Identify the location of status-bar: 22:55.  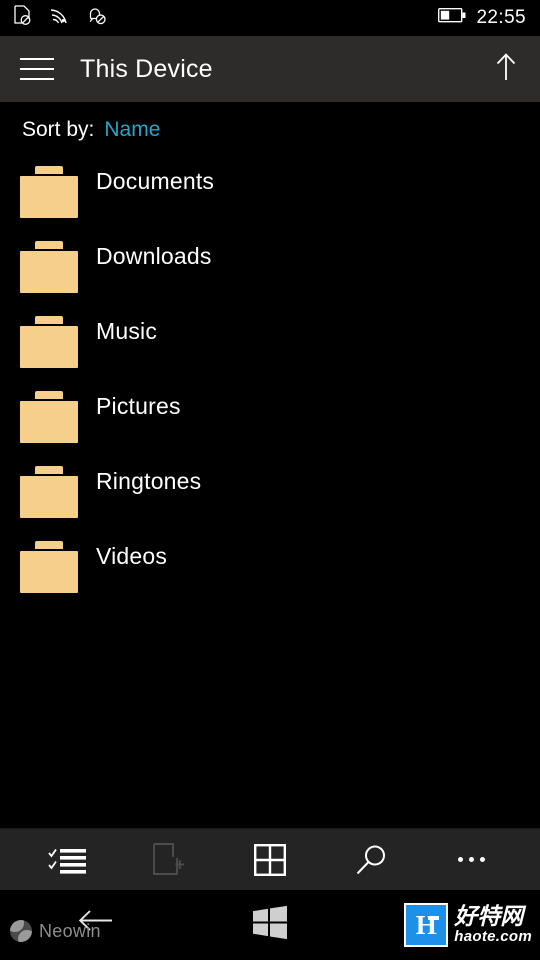
(270, 18).